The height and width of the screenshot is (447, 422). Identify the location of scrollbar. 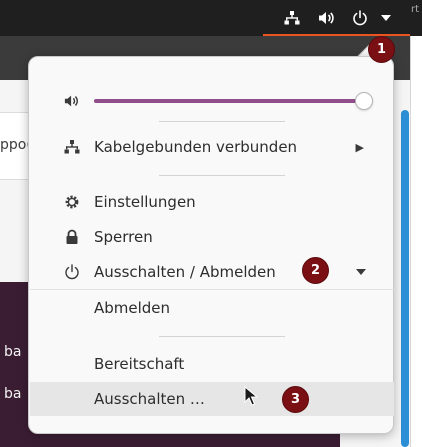
(405, 278).